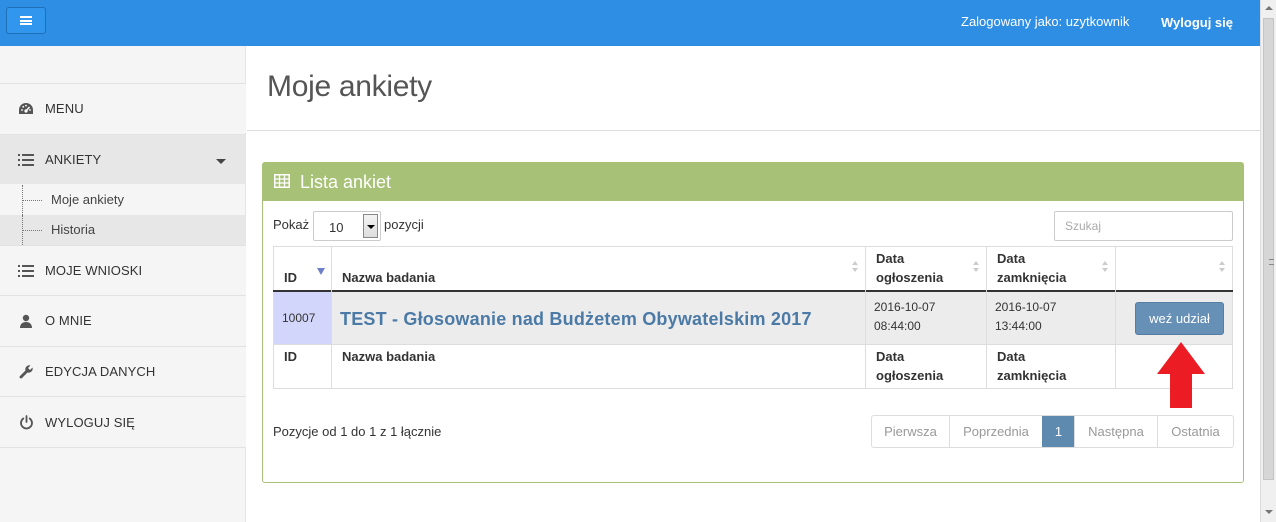 The width and height of the screenshot is (1276, 522). I want to click on scroll-thumb, so click(1268, 249).